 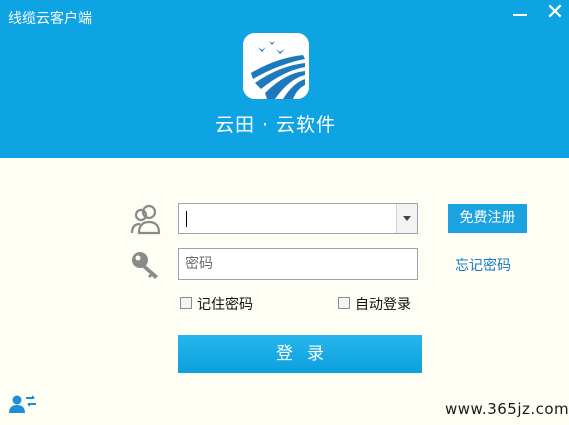 What do you see at coordinates (225, 305) in the screenshot?
I see `remember-password-label: 记住密码` at bounding box center [225, 305].